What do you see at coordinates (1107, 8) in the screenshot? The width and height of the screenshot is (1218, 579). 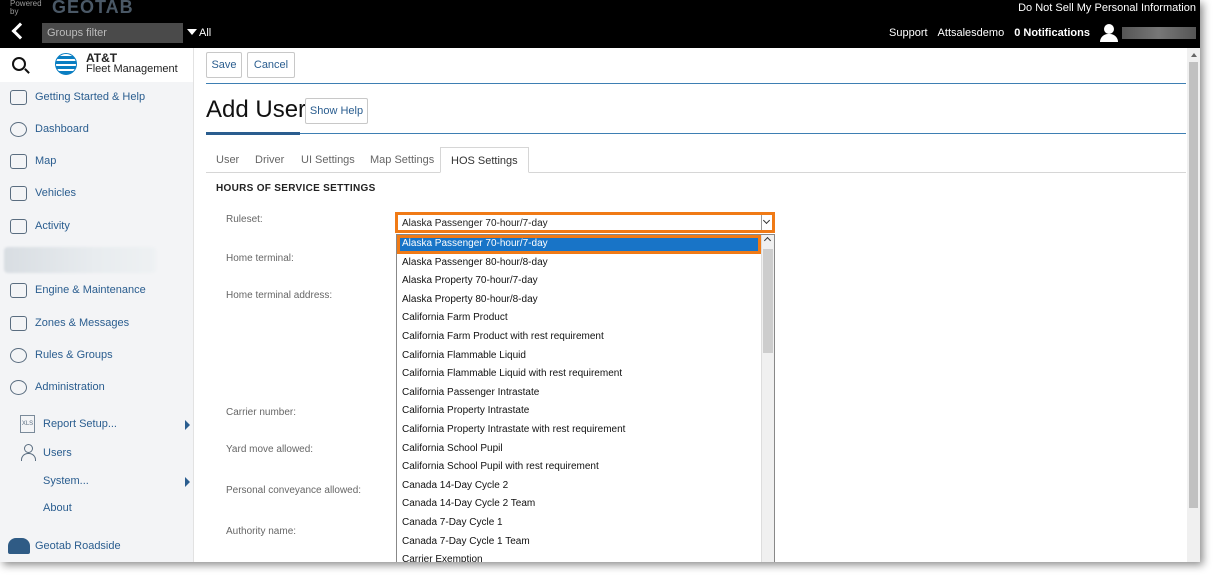 I see `do-not-sell-link: Do Not Sell My Personal Information` at bounding box center [1107, 8].